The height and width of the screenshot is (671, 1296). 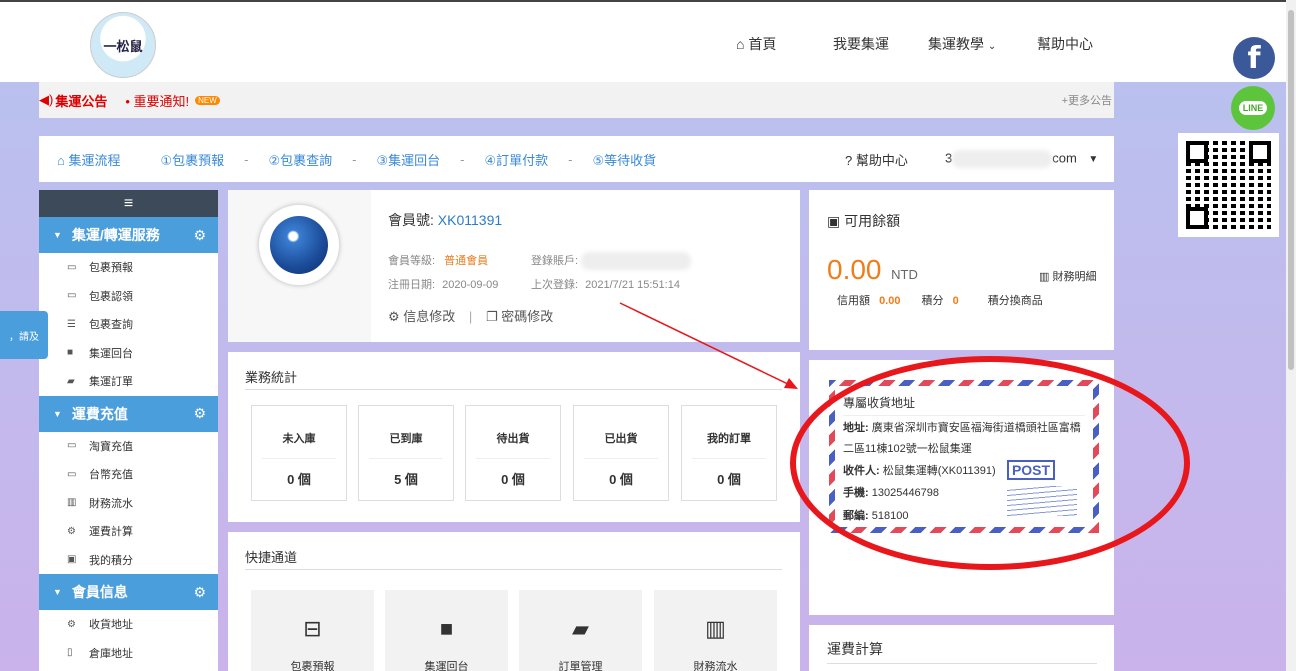 What do you see at coordinates (555, 261) in the screenshot?
I see `account-label: 登錄賬戶:` at bounding box center [555, 261].